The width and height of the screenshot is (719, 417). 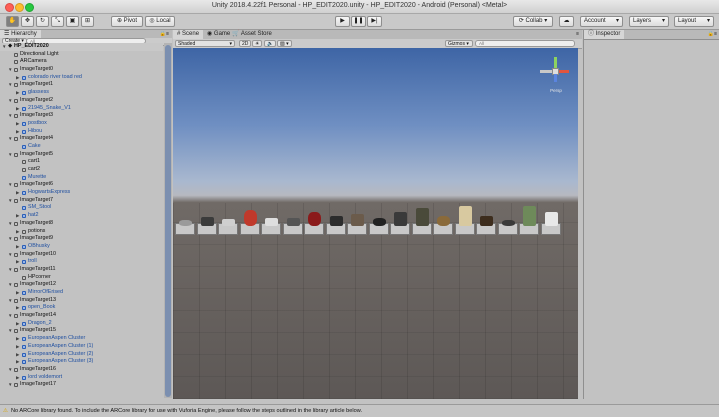 What do you see at coordinates (81, 162) in the screenshot?
I see `hierarchy-item: cart1` at bounding box center [81, 162].